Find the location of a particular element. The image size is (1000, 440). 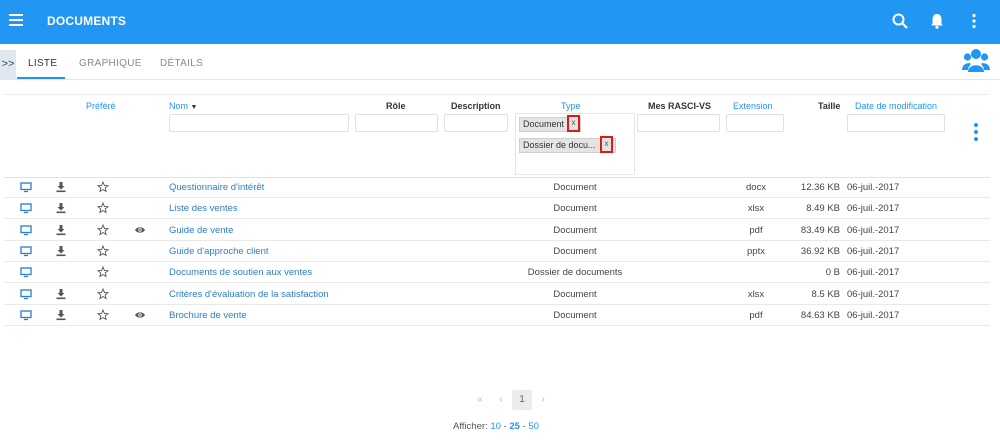

next-page-button: › is located at coordinates (543, 400).